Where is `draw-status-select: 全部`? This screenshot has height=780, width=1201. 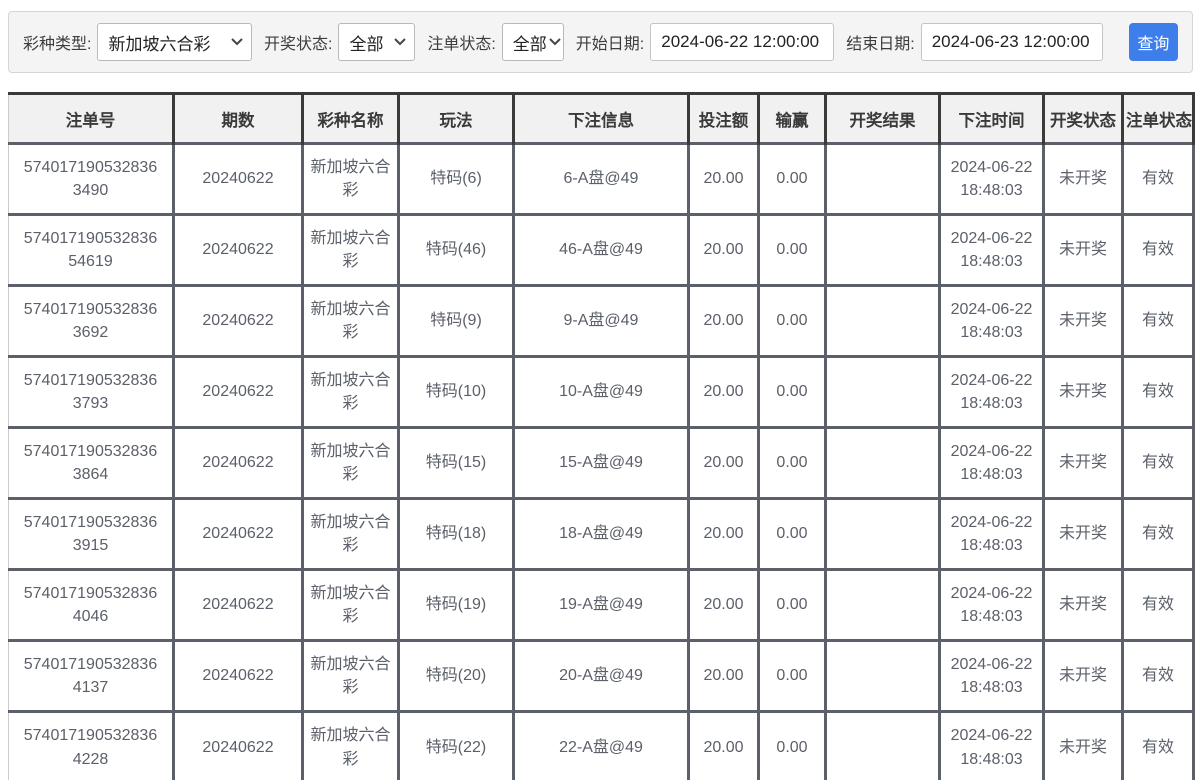
draw-status-select: 全部 is located at coordinates (377, 42).